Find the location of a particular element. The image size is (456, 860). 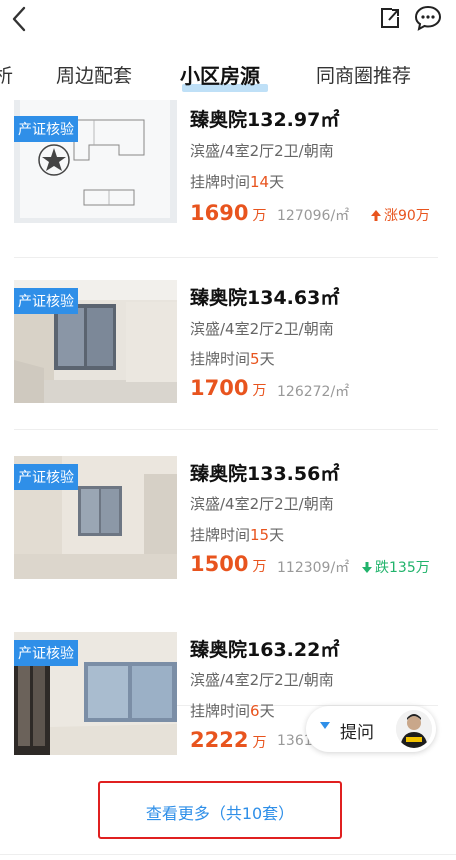

share-icon is located at coordinates (390, 18).